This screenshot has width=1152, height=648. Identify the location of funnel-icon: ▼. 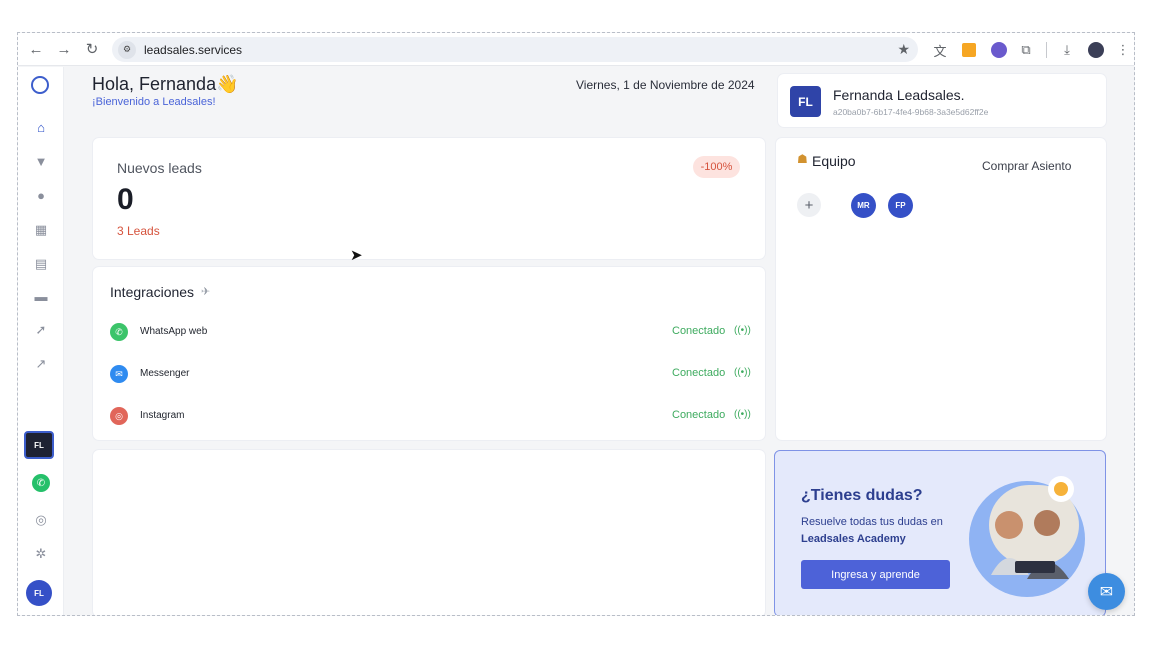
(41, 161).